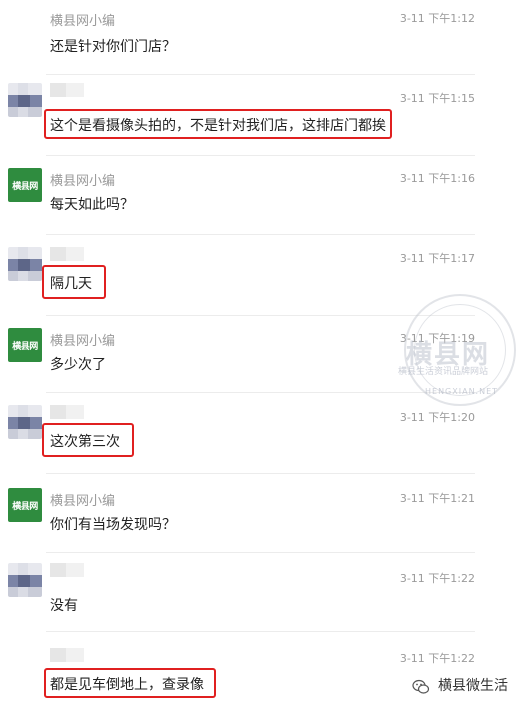 The height and width of the screenshot is (709, 521). What do you see at coordinates (462, 391) in the screenshot?
I see `watermark-domain: HENGXIAN.NET` at bounding box center [462, 391].